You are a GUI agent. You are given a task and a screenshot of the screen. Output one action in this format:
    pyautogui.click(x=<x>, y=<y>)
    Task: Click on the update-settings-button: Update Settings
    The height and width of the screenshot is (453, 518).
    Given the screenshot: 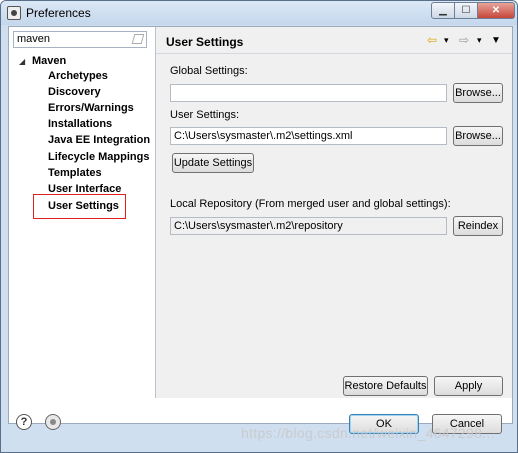 What is the action you would take?
    pyautogui.click(x=213, y=163)
    